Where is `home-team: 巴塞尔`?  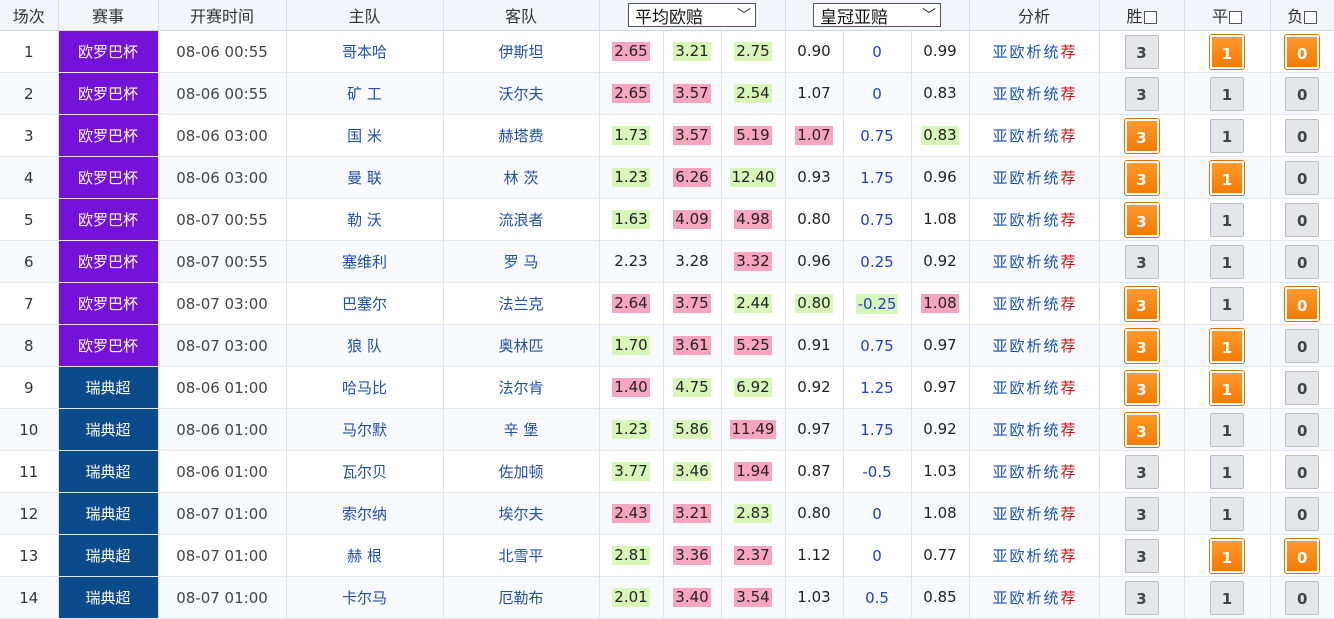 home-team: 巴塞尔 is located at coordinates (365, 303).